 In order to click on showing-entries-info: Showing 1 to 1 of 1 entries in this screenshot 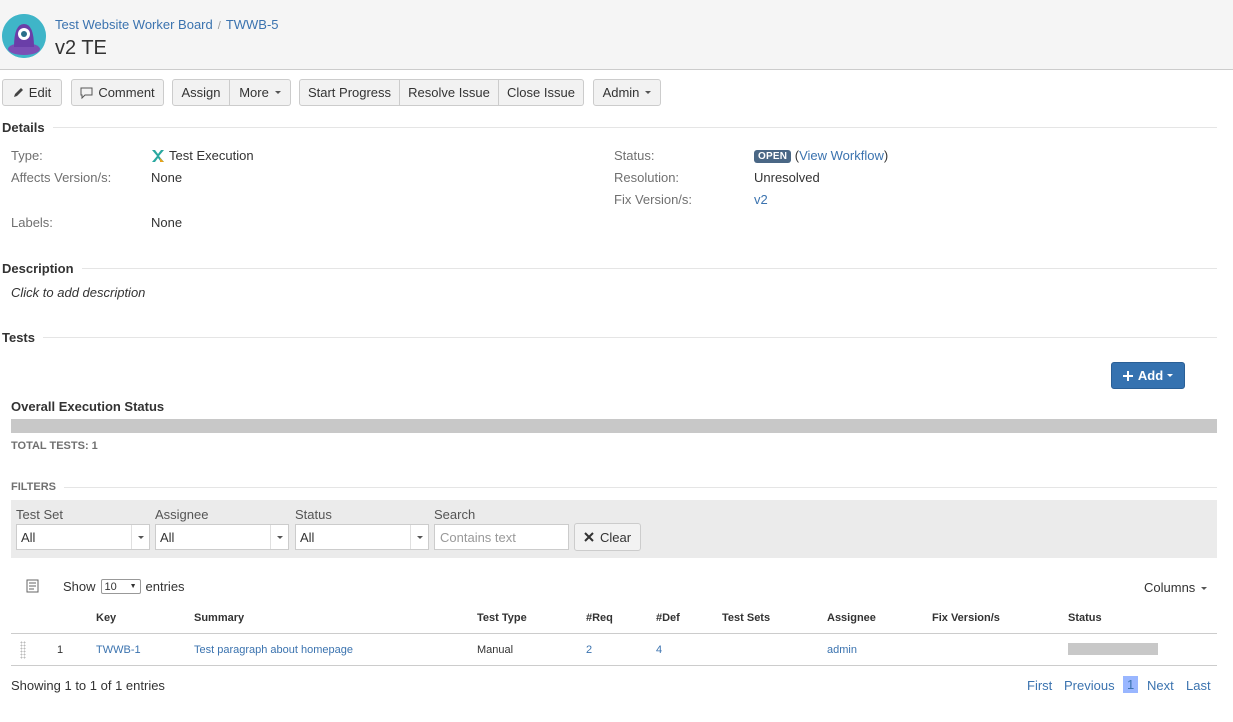, I will do `click(88, 685)`.